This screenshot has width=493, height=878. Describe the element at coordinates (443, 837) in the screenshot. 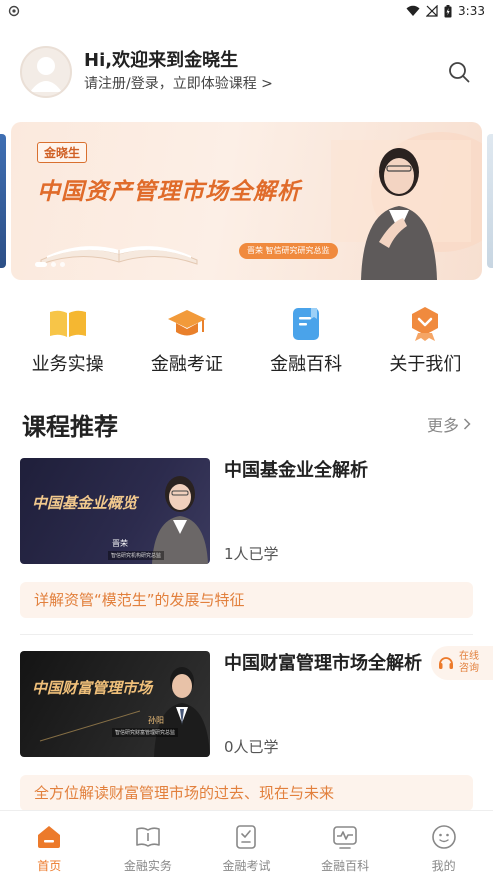

I see `profile-face-icon` at that location.